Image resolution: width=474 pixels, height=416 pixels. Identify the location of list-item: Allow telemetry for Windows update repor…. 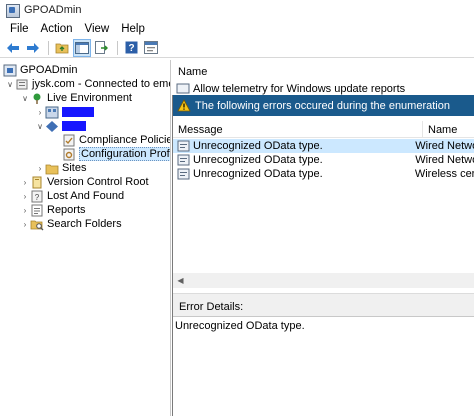
(290, 88).